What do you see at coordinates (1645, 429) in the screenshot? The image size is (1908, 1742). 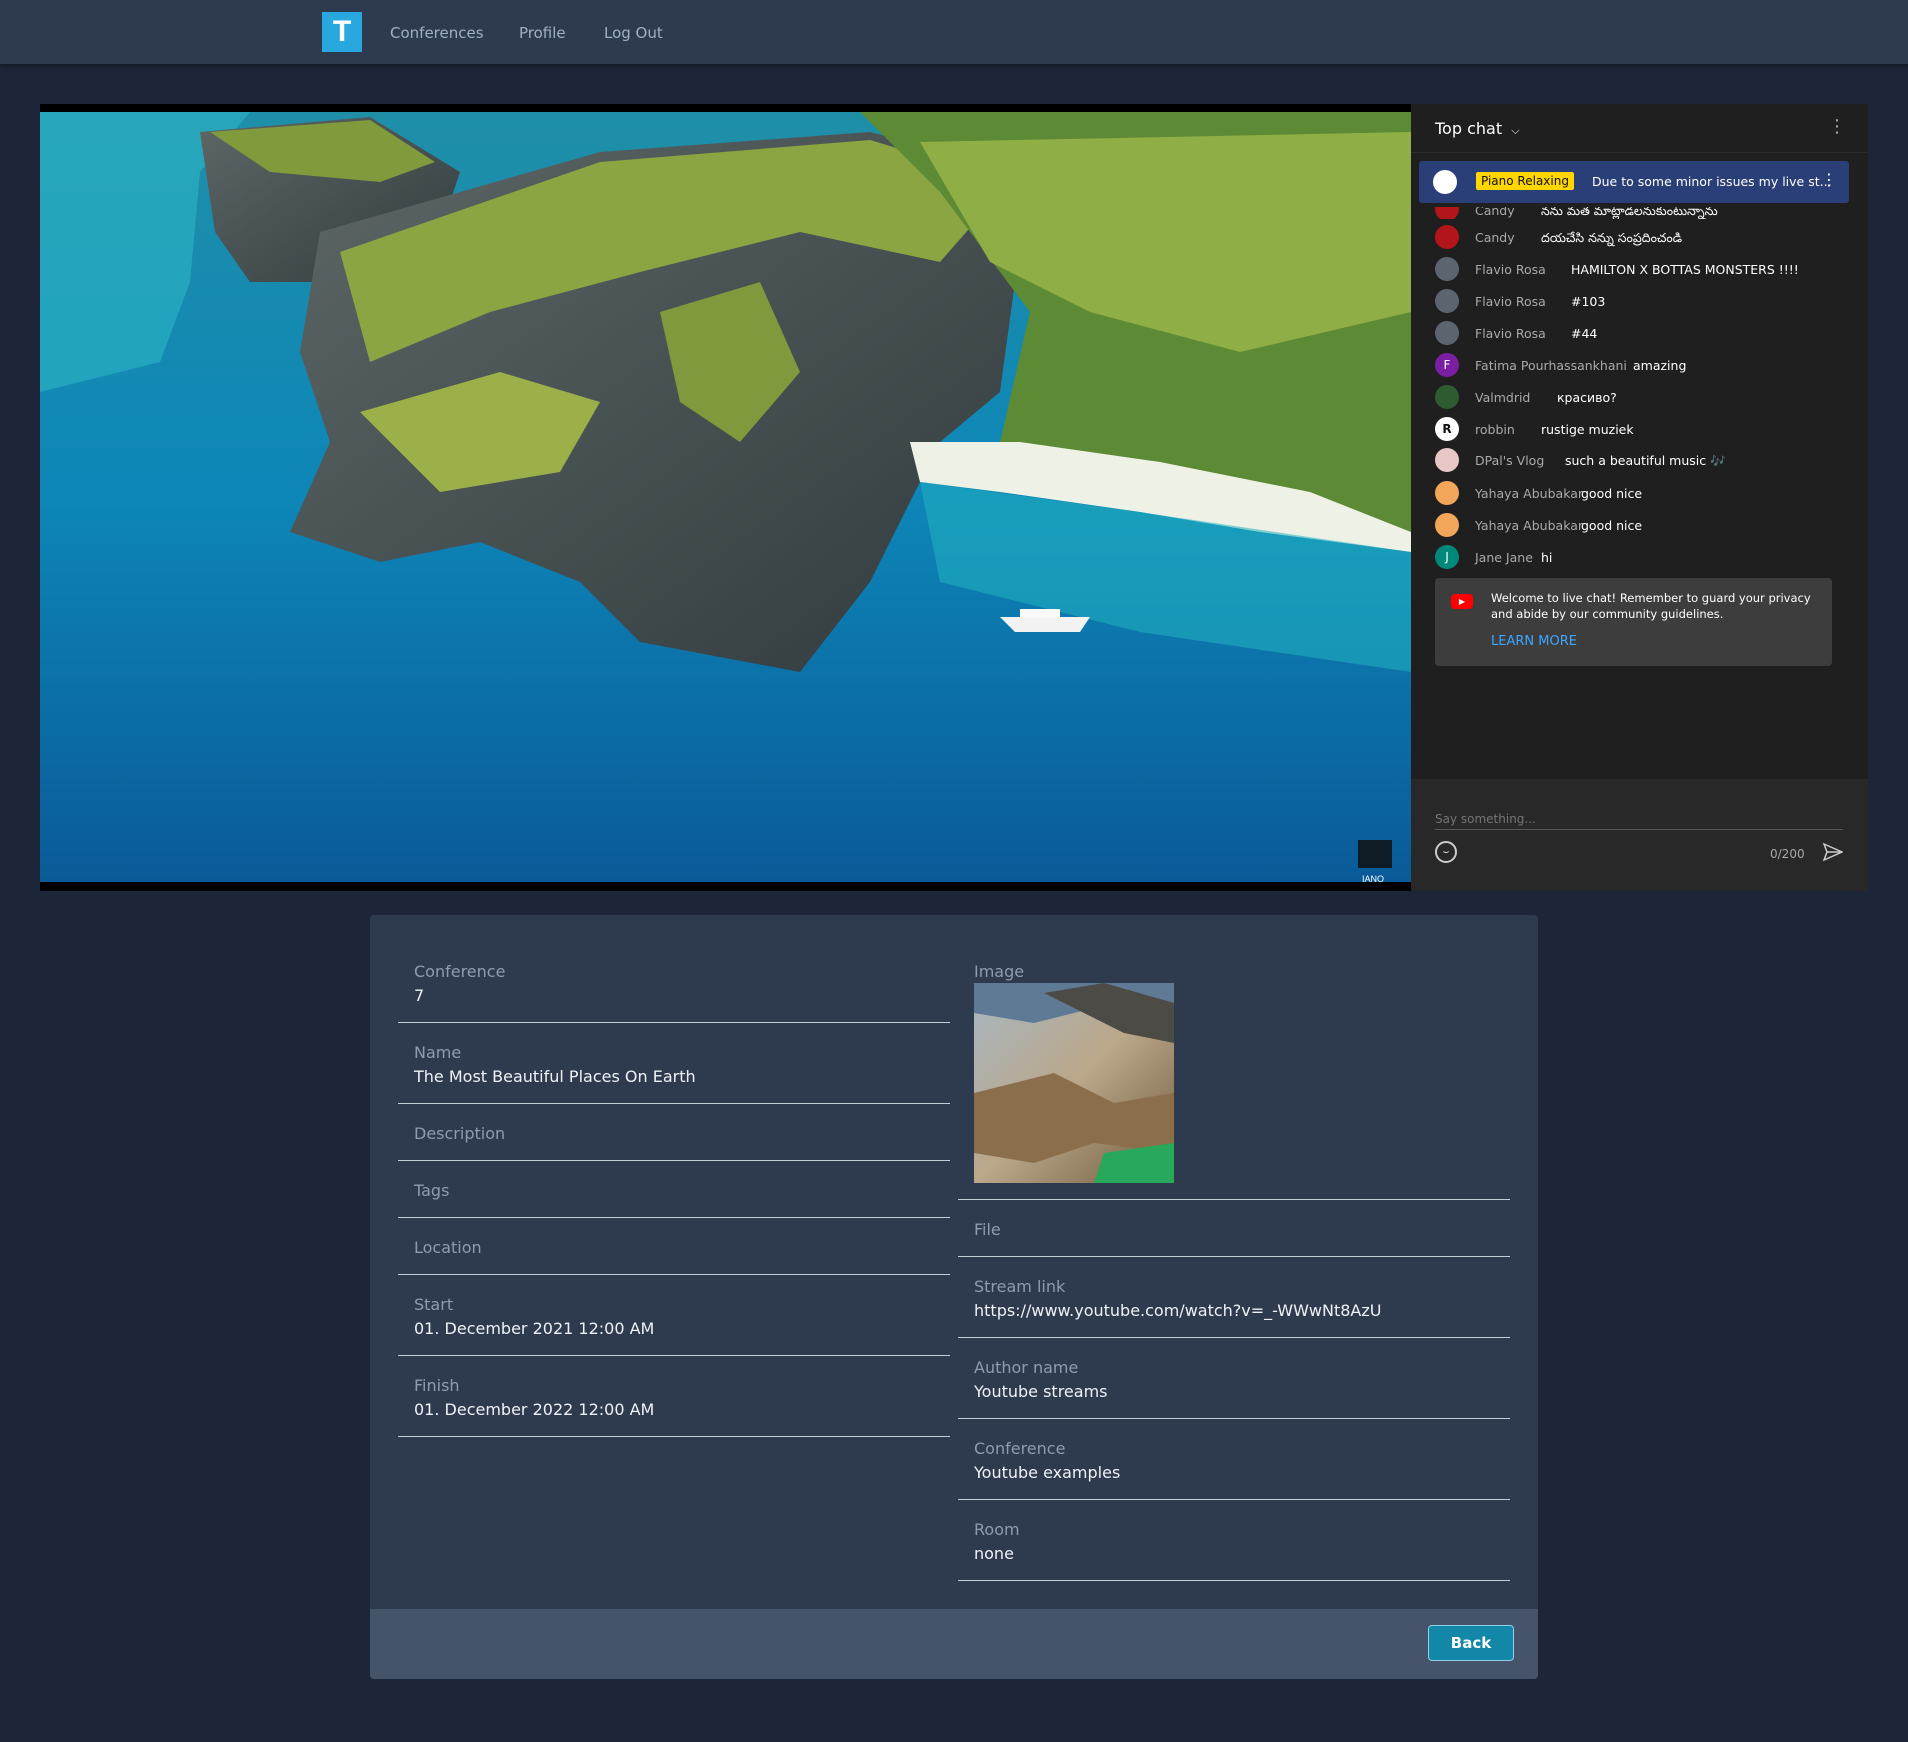 I see `chat-message: R robbin rustige muziek` at bounding box center [1645, 429].